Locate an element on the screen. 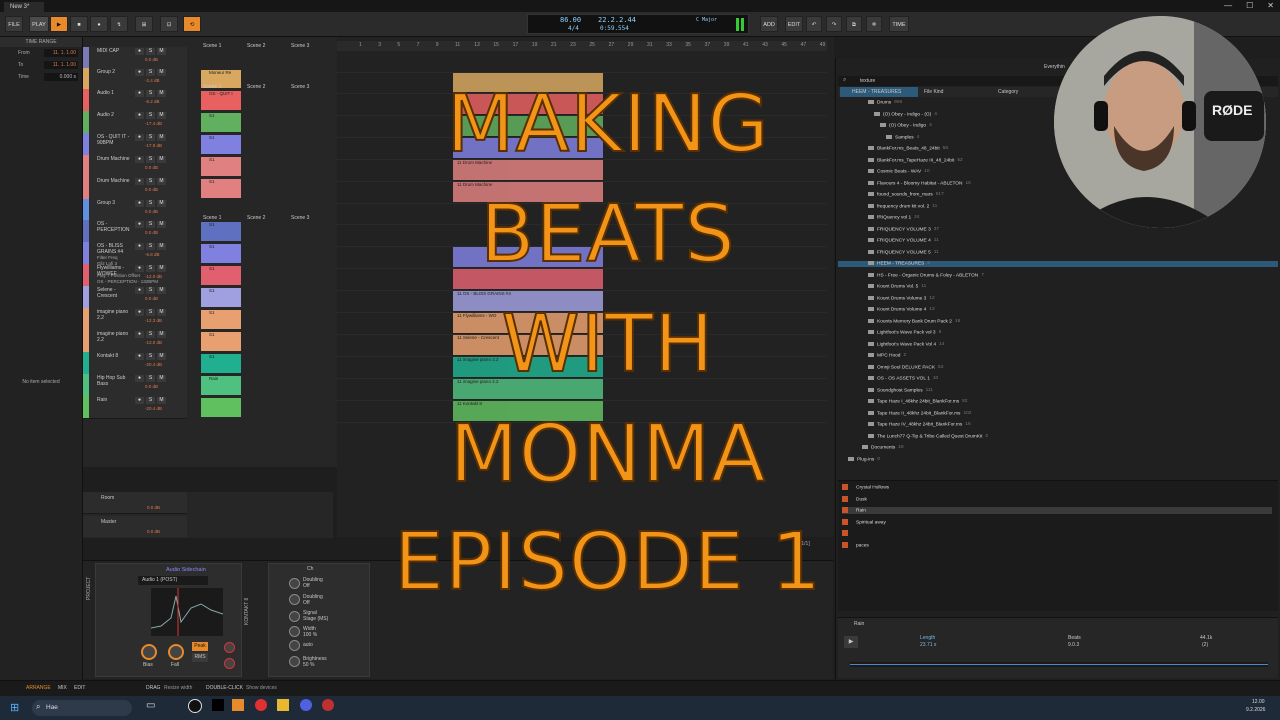 This screenshot has height=720, width=1280. track-row: imagine piano 2.2 ● S M -12.3 dB is located at coordinates (135, 319).